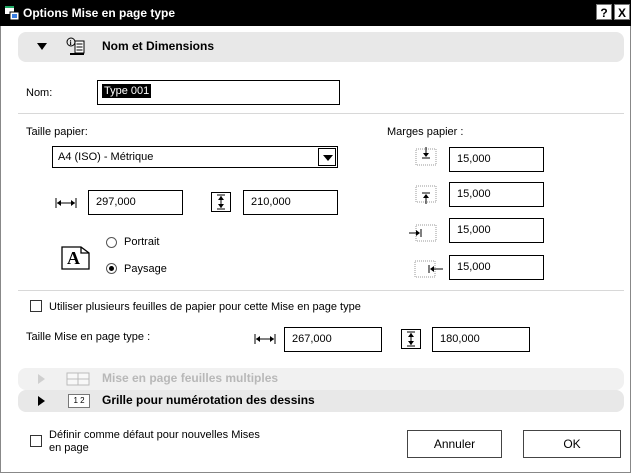 Image resolution: width=631 pixels, height=473 pixels. I want to click on margin-right-input: 15,000, so click(496, 267).